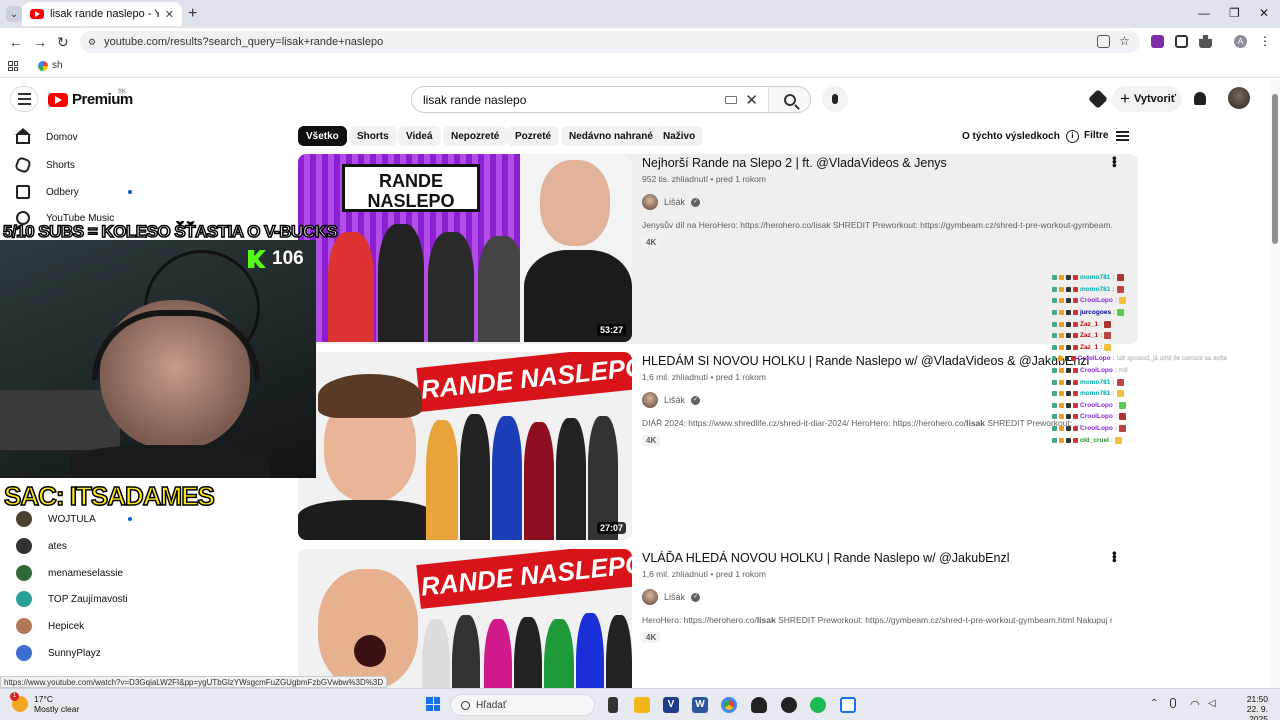  I want to click on search-button, so click(789, 99).